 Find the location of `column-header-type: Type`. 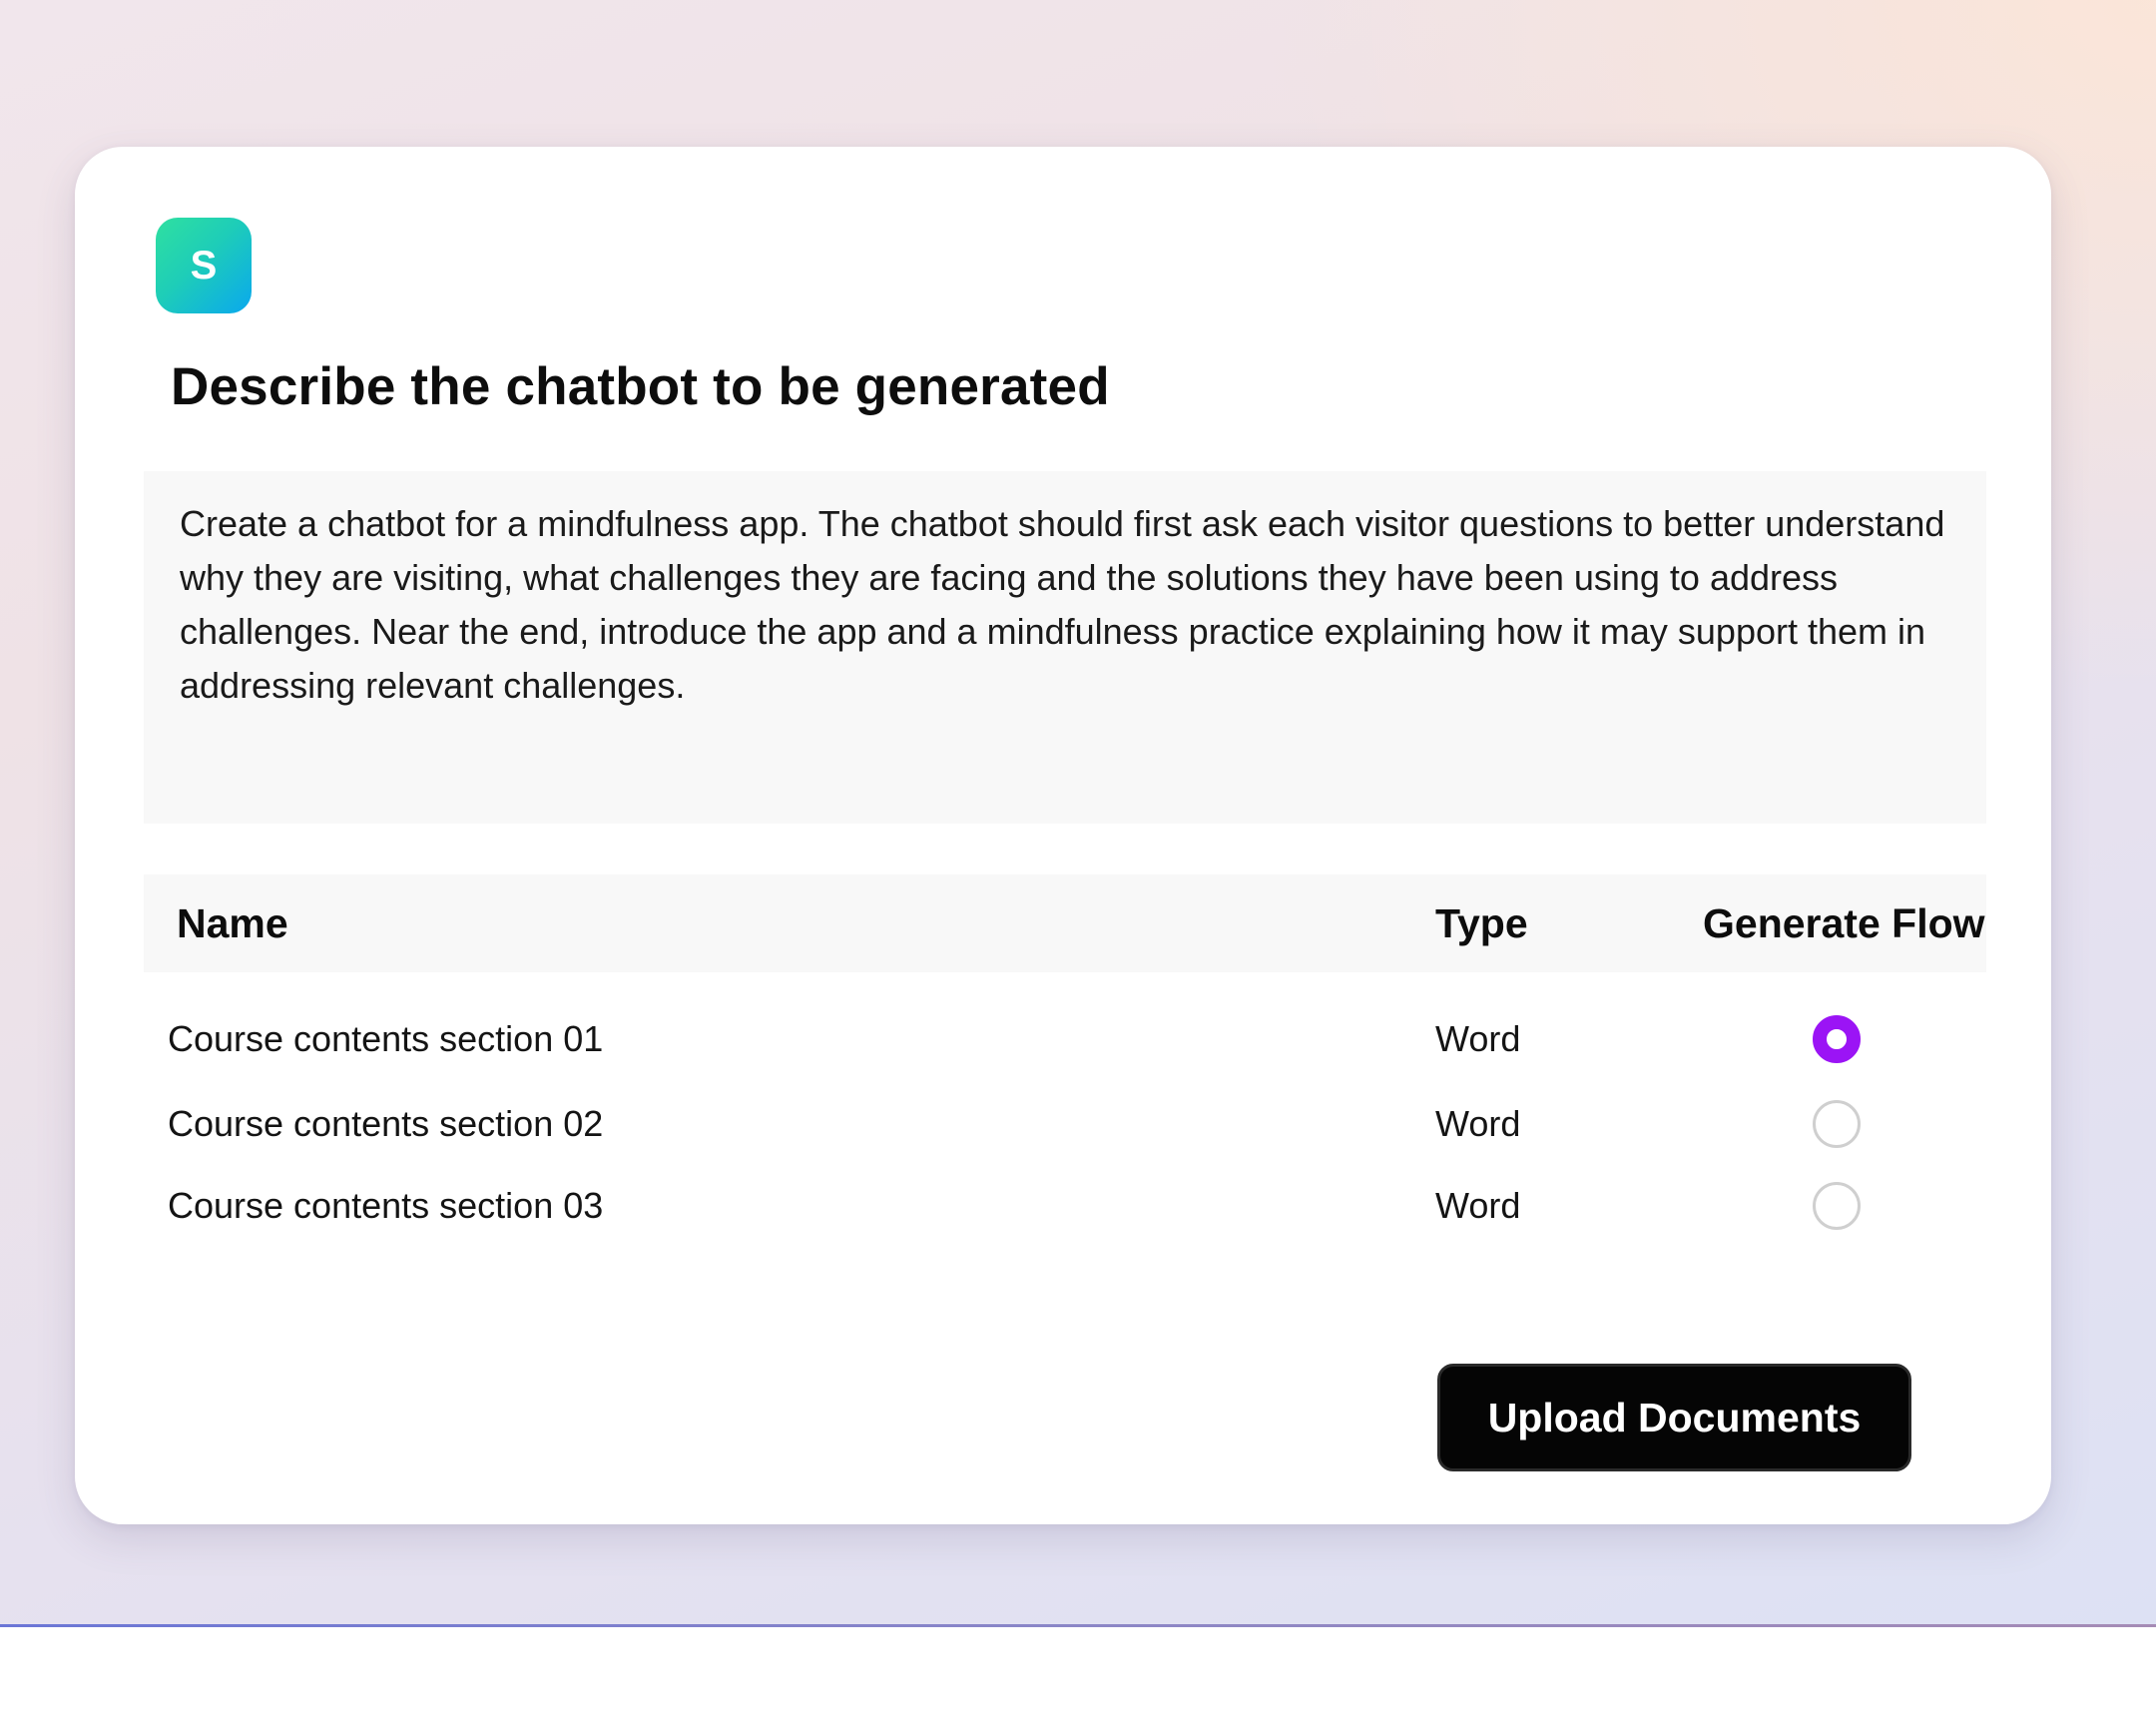

column-header-type: Type is located at coordinates (1481, 923).